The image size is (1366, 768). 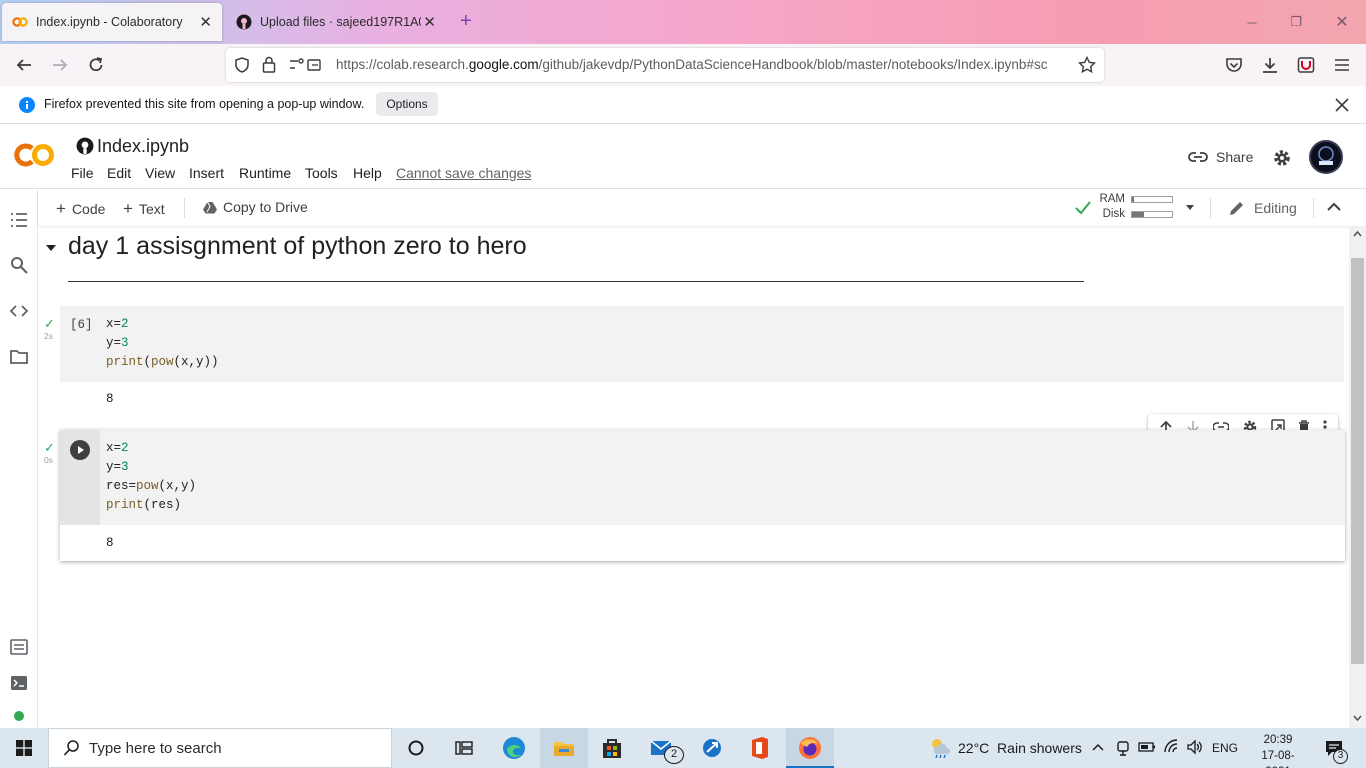 I want to click on pocket-icon, so click(x=1234, y=65).